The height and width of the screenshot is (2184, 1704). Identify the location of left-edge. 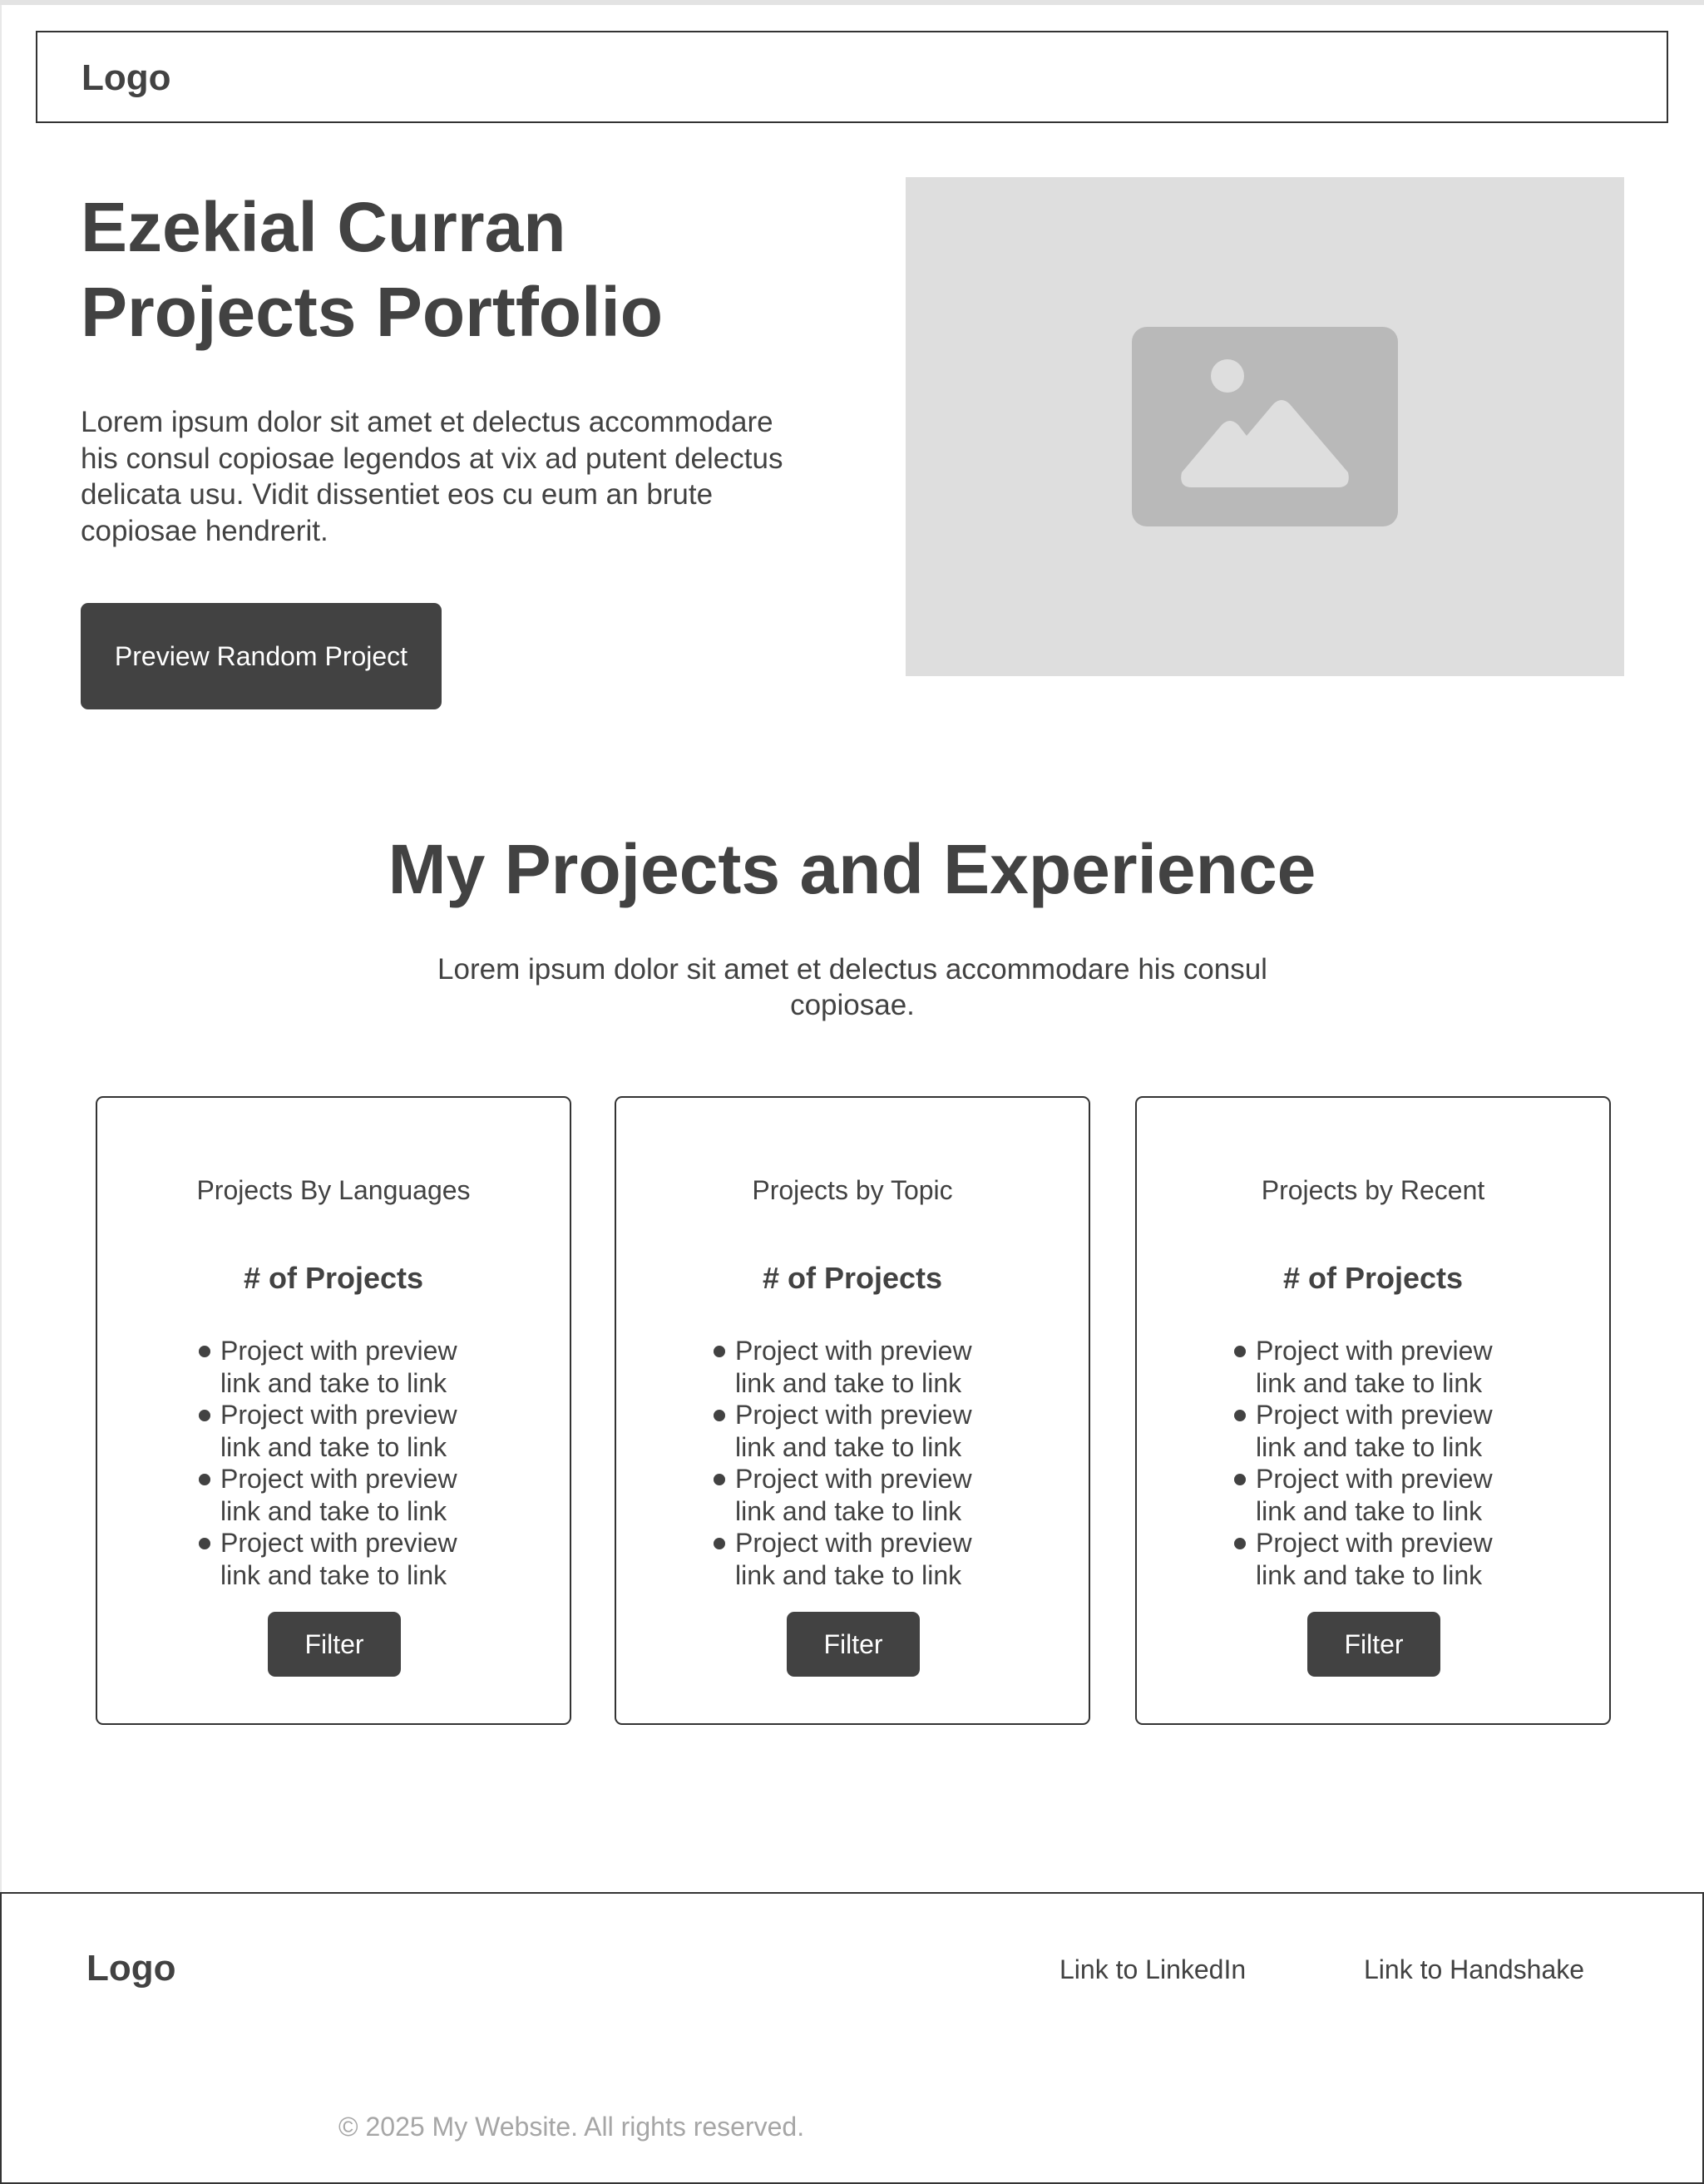
(1, 949).